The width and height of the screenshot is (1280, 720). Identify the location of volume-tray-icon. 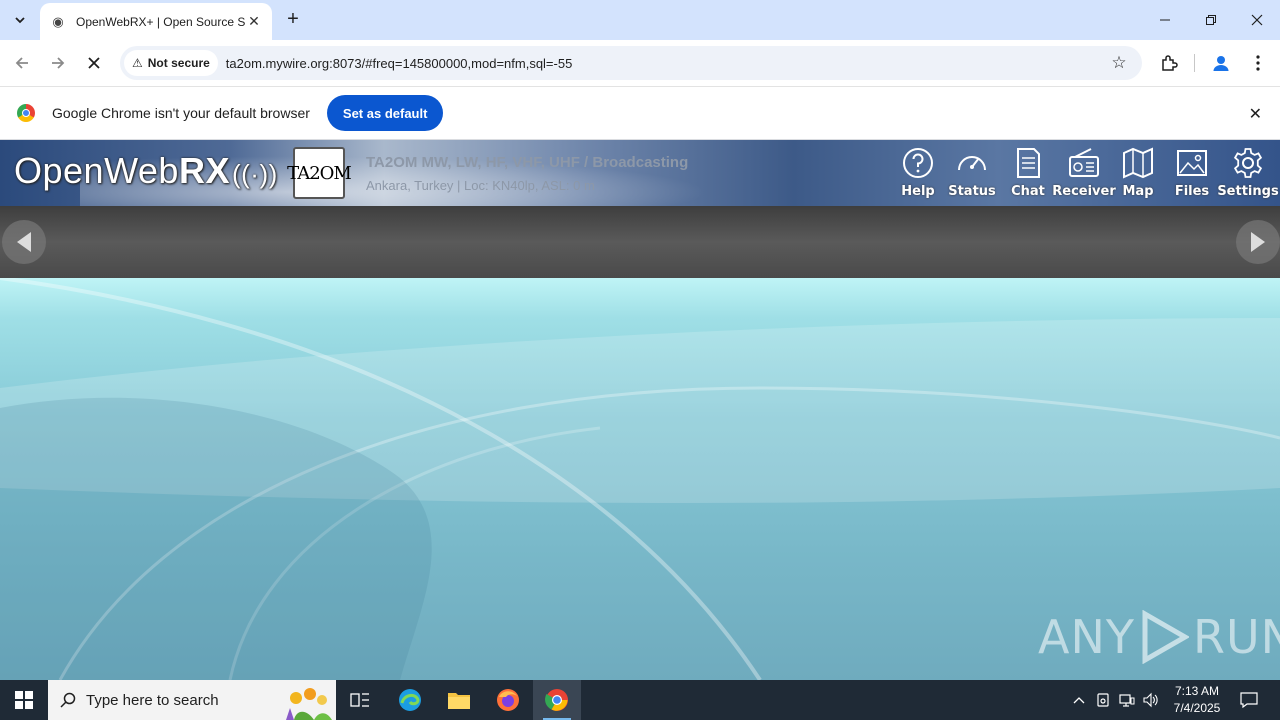
(1151, 700).